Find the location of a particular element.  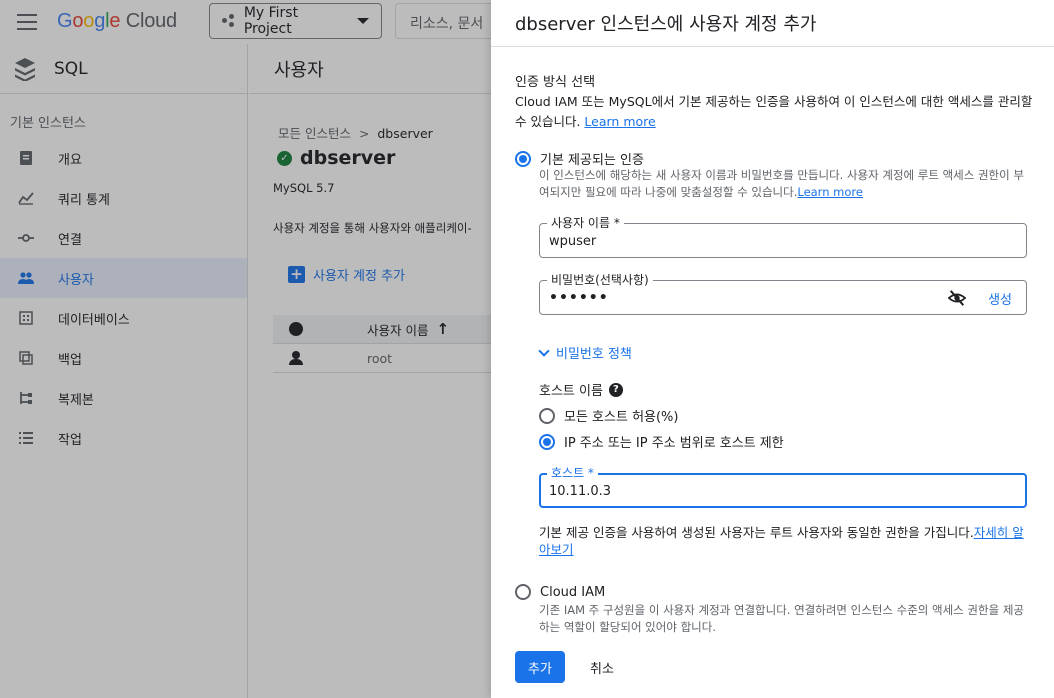

builtin-auth-radio is located at coordinates (523, 158).